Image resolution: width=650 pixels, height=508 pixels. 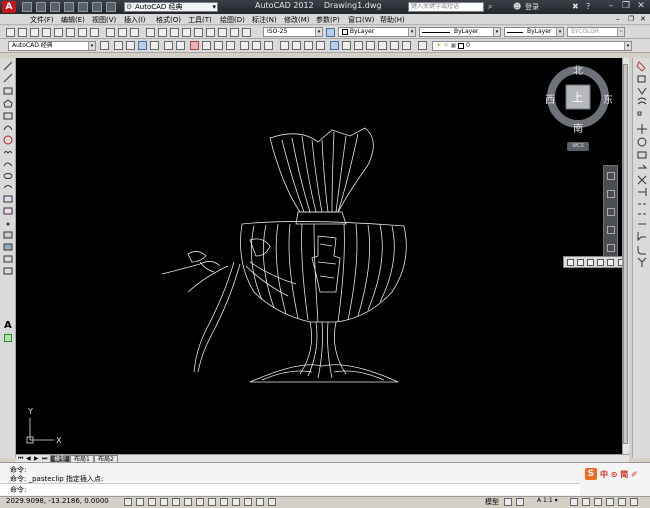 I want to click on dim-update-icon, so click(x=246, y=32).